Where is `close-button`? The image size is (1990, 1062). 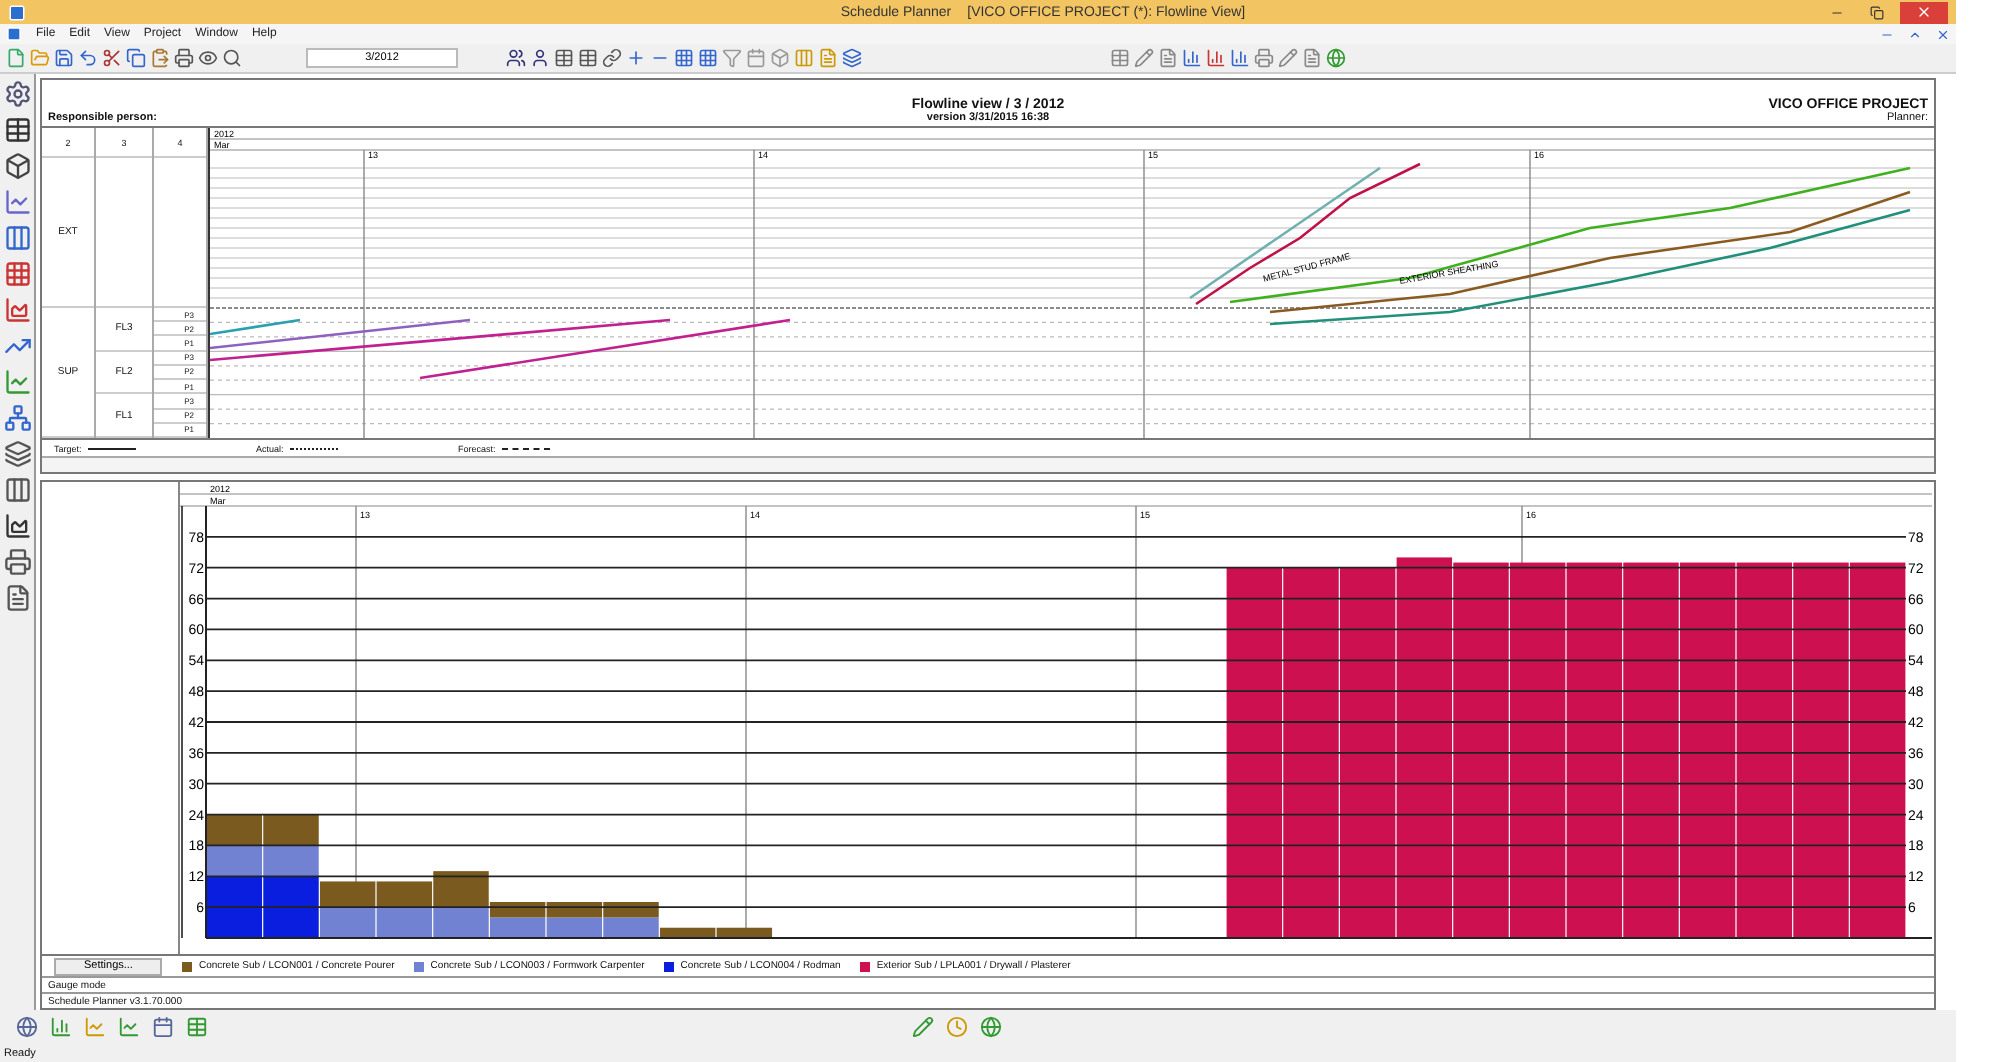
close-button is located at coordinates (1924, 12).